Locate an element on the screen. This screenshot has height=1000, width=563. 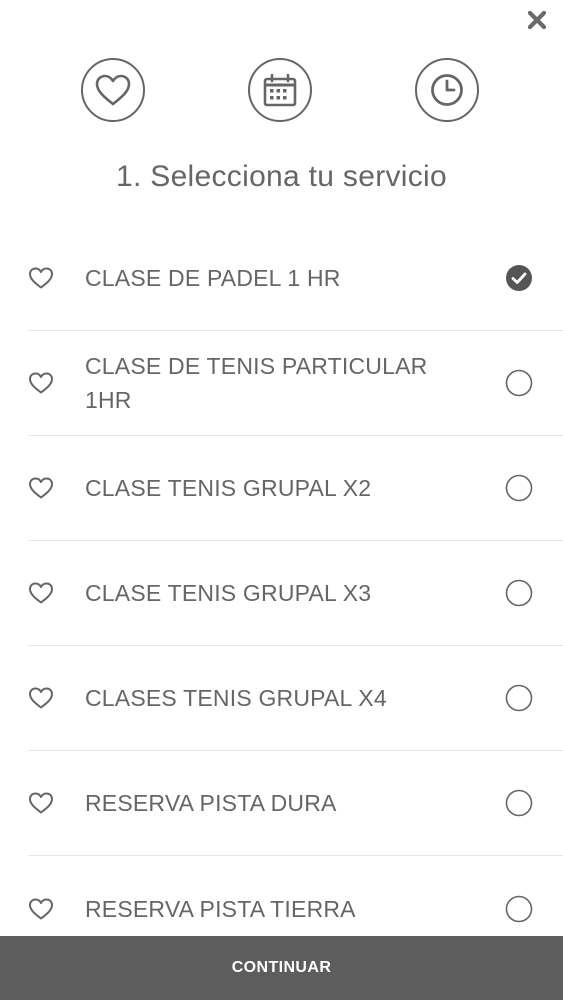
service-label: CLASES TENIS GRUPAL X4 is located at coordinates (236, 698).